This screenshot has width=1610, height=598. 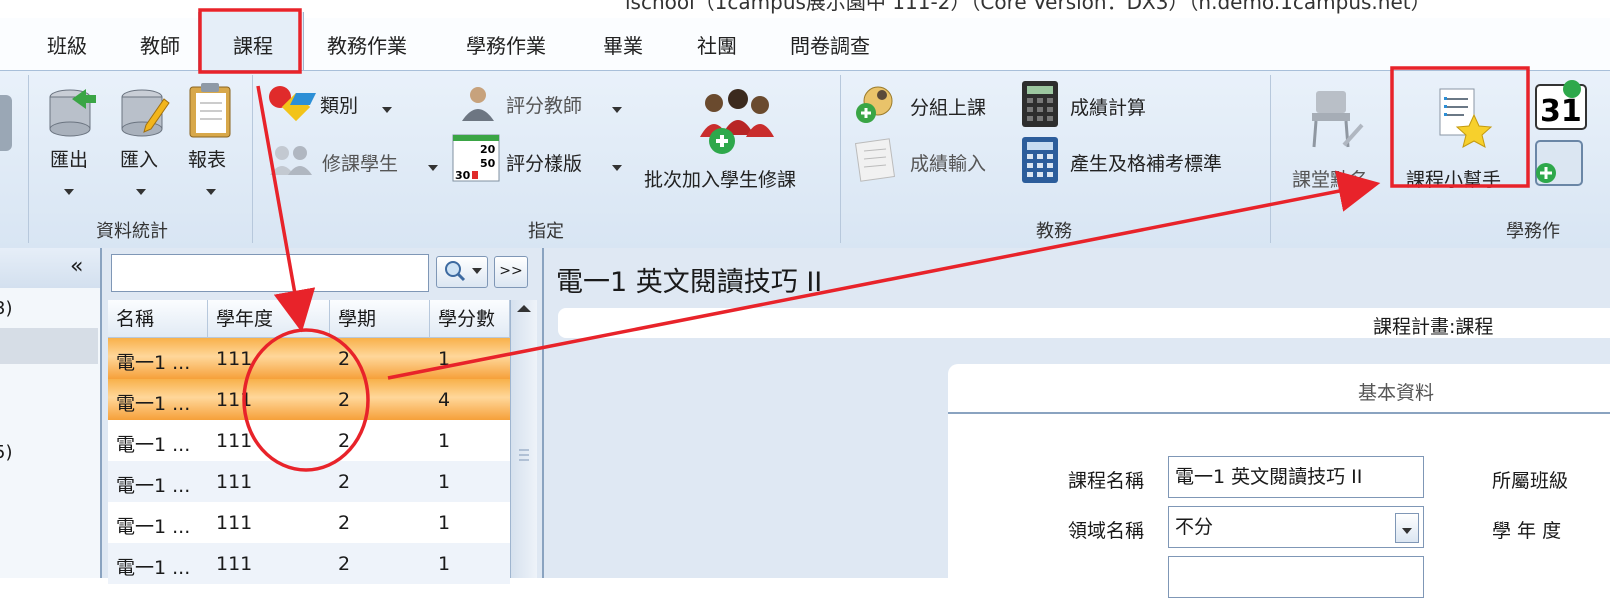 I want to click on column-header-term: 學期, so click(x=380, y=319).